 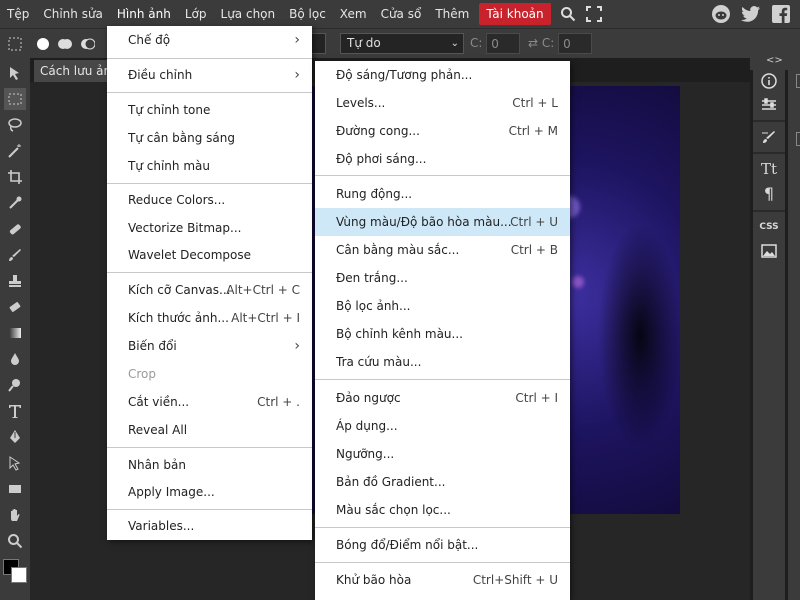 What do you see at coordinates (515, 14) in the screenshot?
I see `menu-account: Tài khoản` at bounding box center [515, 14].